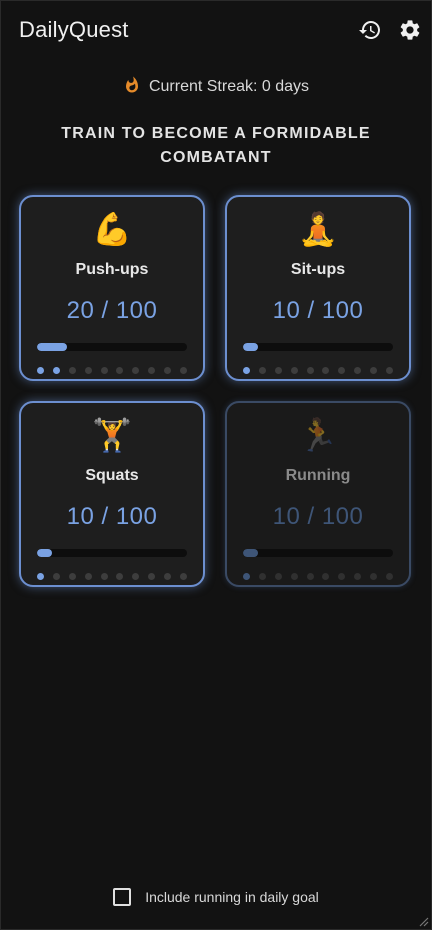 This screenshot has height=930, width=432. Describe the element at coordinates (74, 29) in the screenshot. I see `app-title: DailyQuest` at that location.